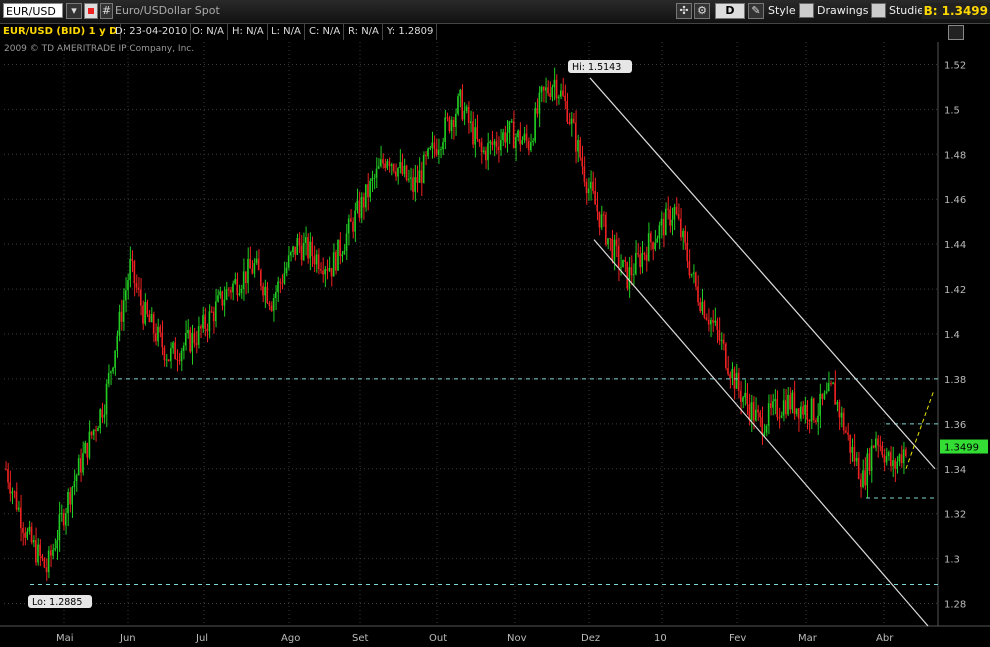 The image size is (990, 647). I want to click on y-tick-label: 1.46, so click(955, 200).